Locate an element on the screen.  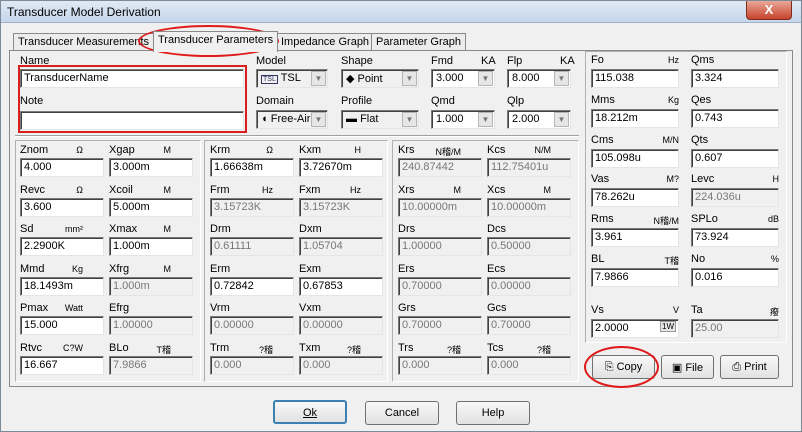
param-field-vrm: 0.00000 is located at coordinates (252, 325).